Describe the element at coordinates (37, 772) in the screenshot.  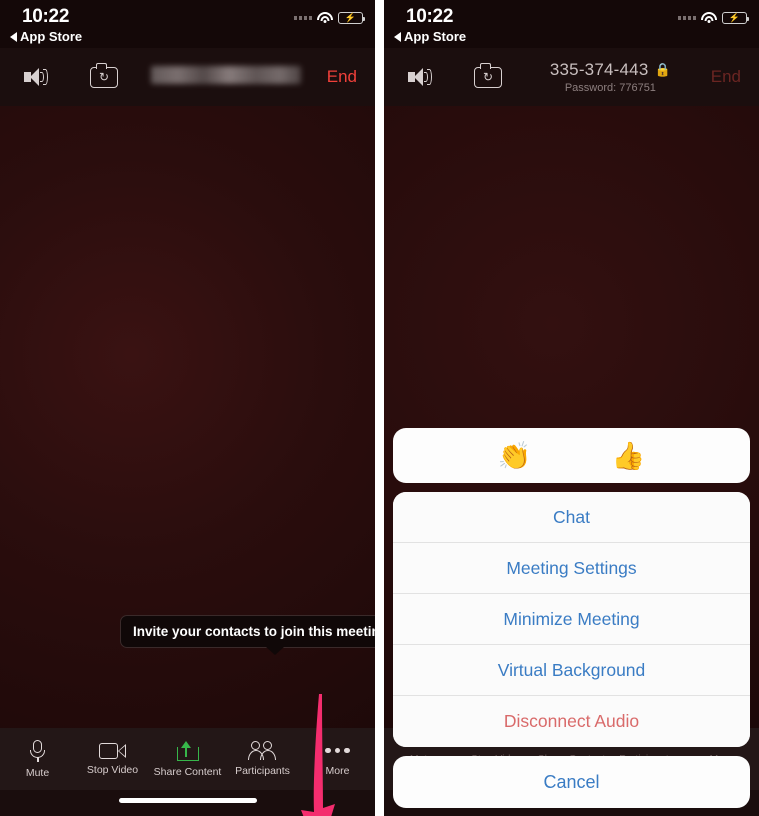
I see `toolbar-label-mute: Mute` at that location.